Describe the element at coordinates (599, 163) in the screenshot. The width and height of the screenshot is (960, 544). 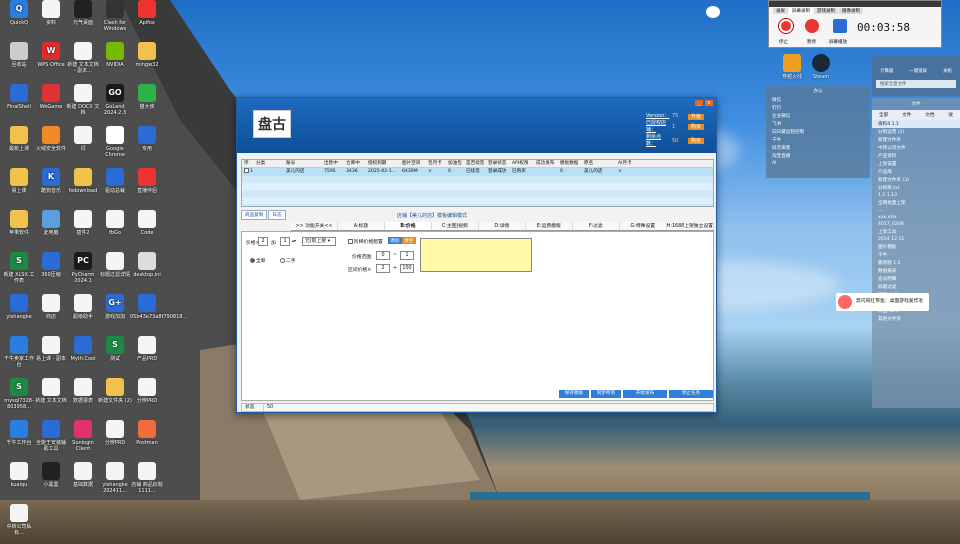
I see `column-header: 原名` at that location.